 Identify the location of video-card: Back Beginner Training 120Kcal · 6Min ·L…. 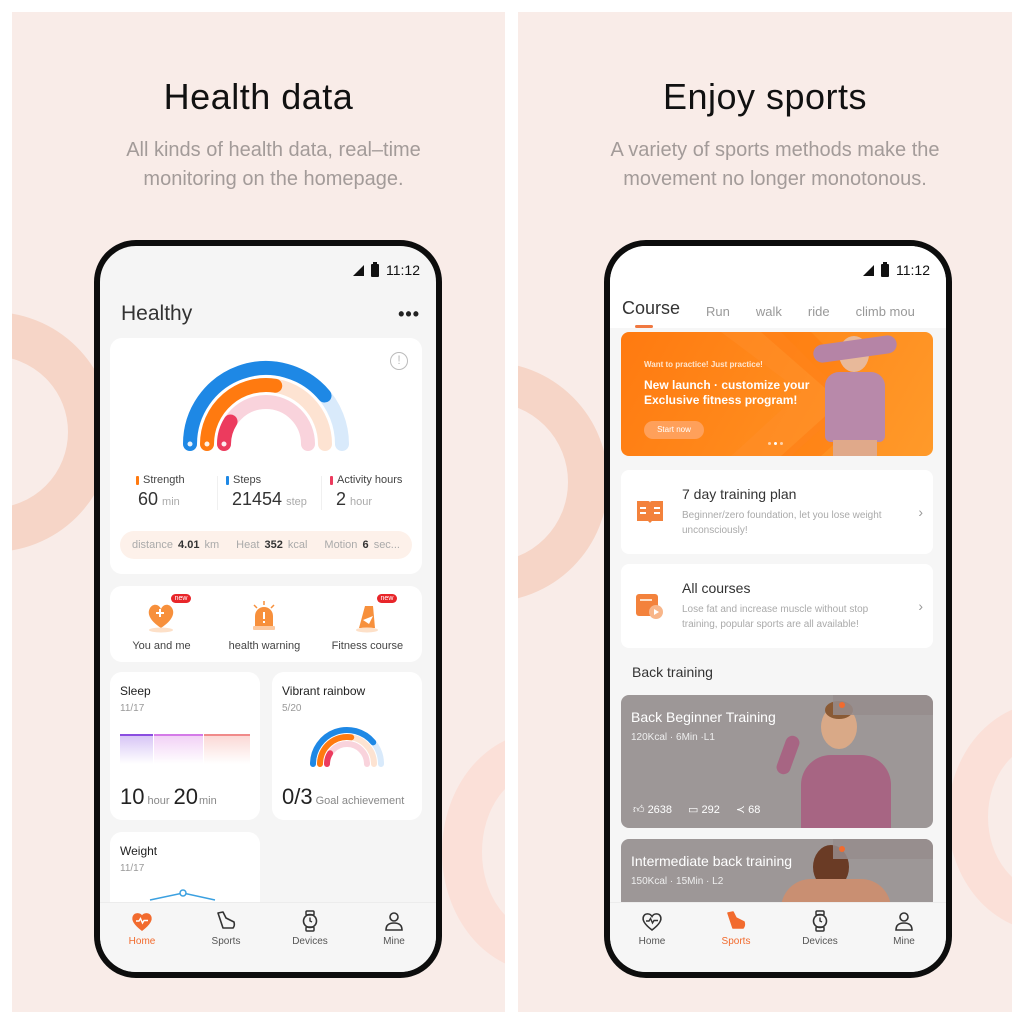
(777, 761).